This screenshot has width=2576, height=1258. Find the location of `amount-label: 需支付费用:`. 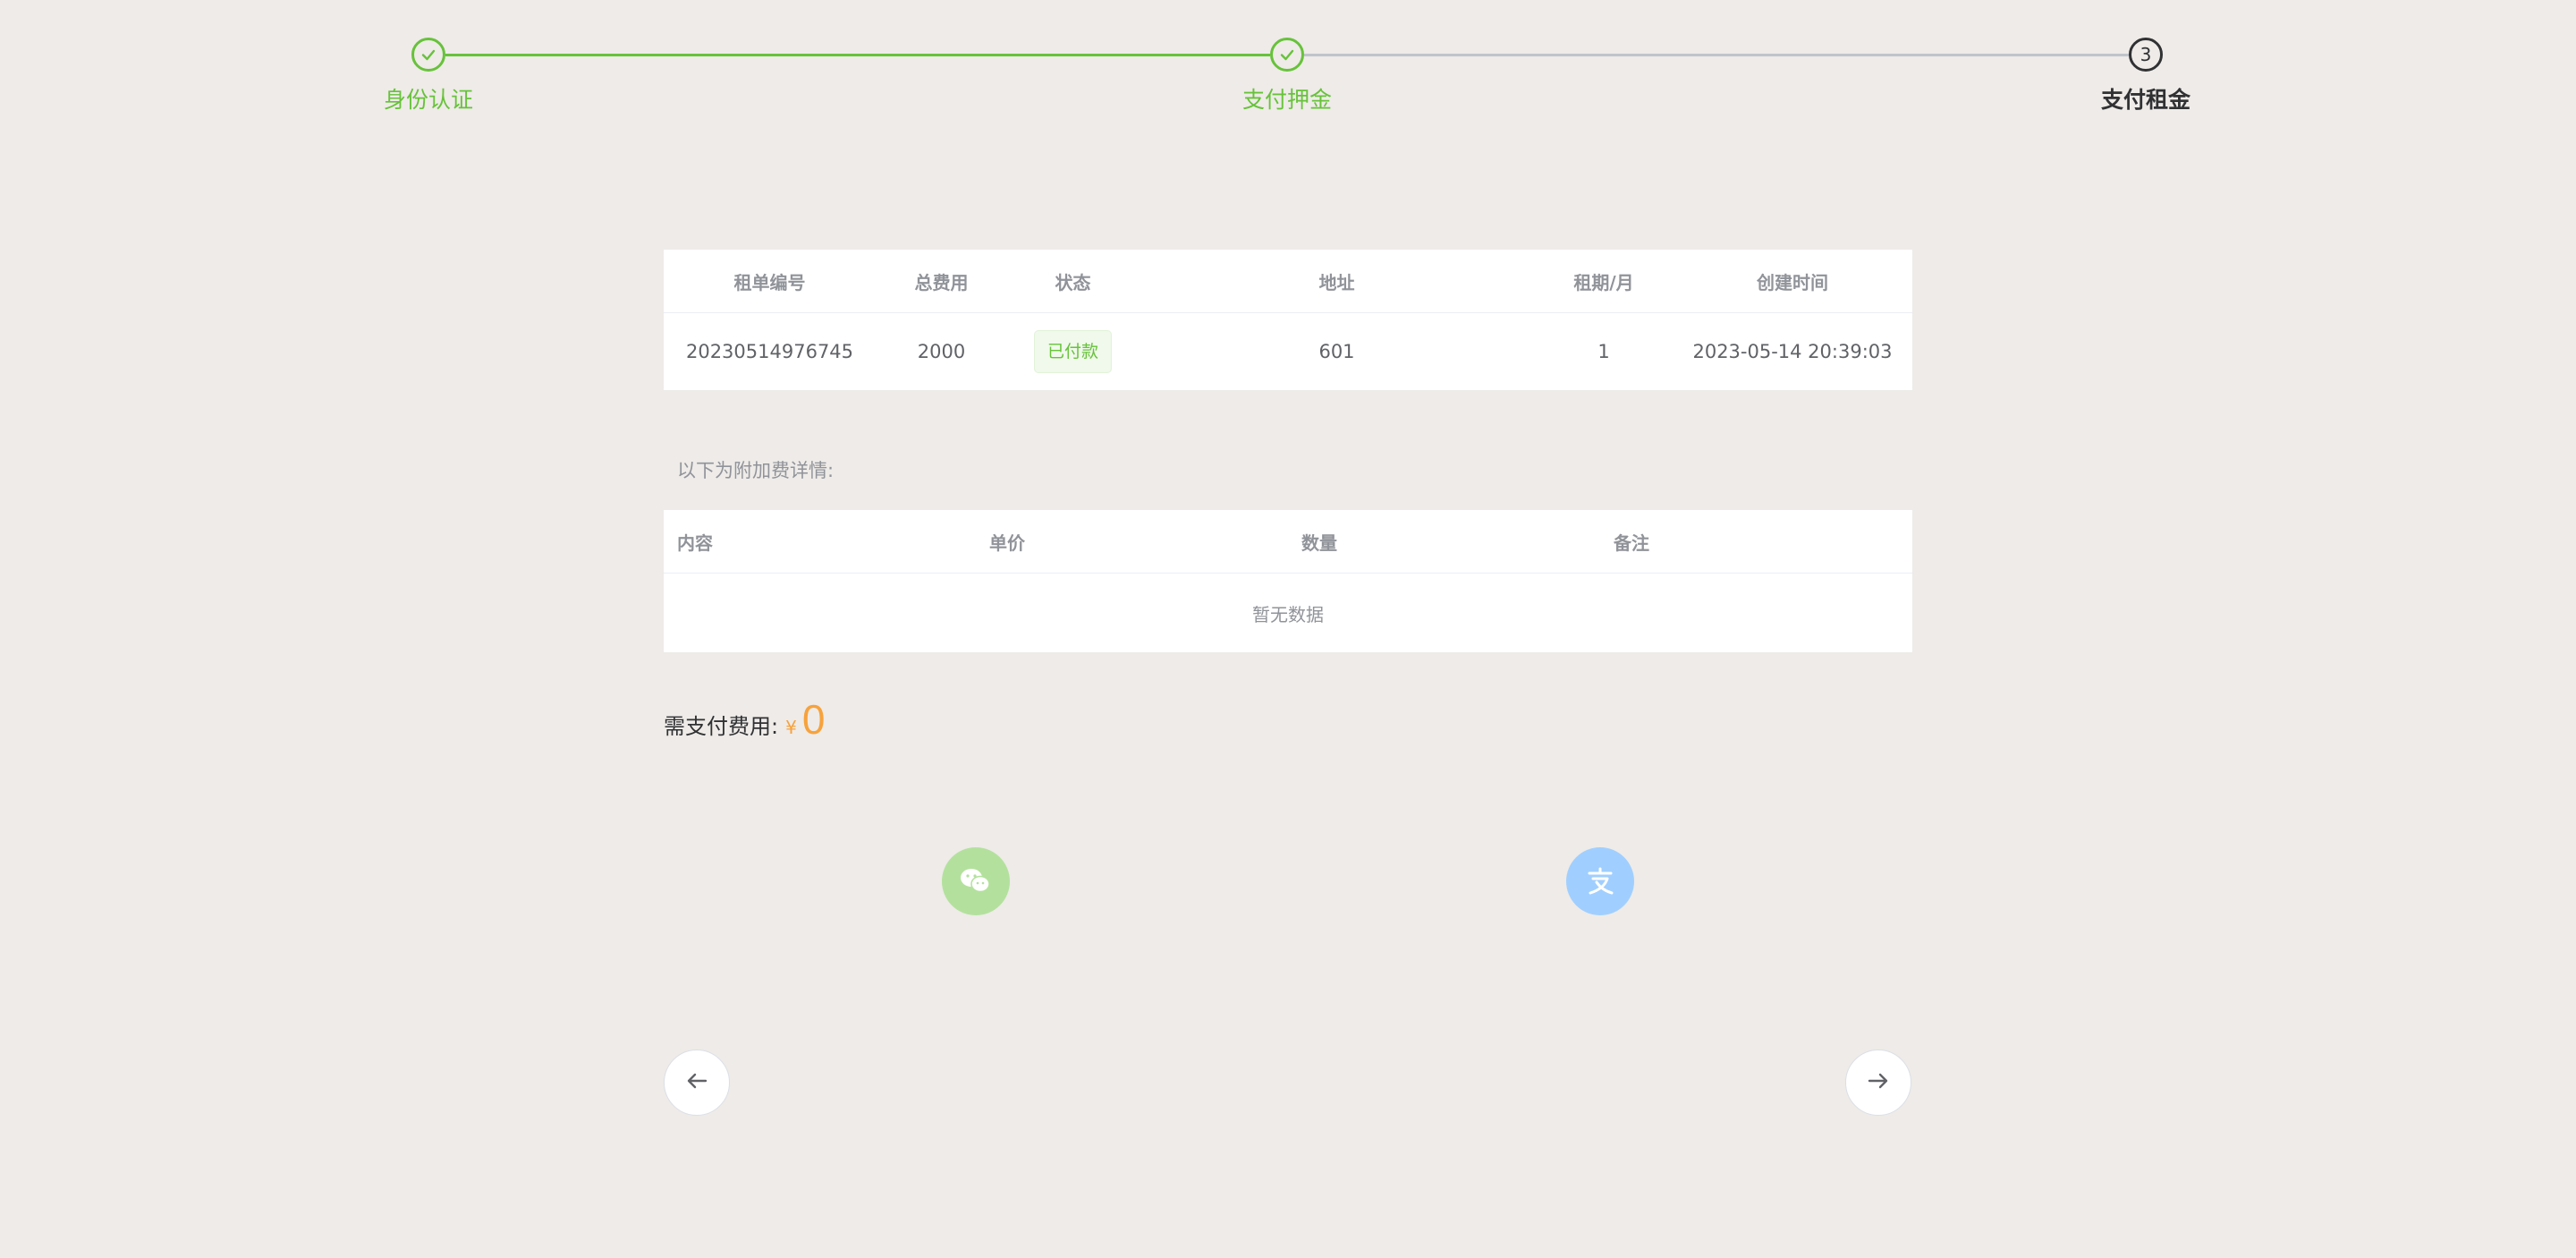

amount-label: 需支付费用: is located at coordinates (721, 726).